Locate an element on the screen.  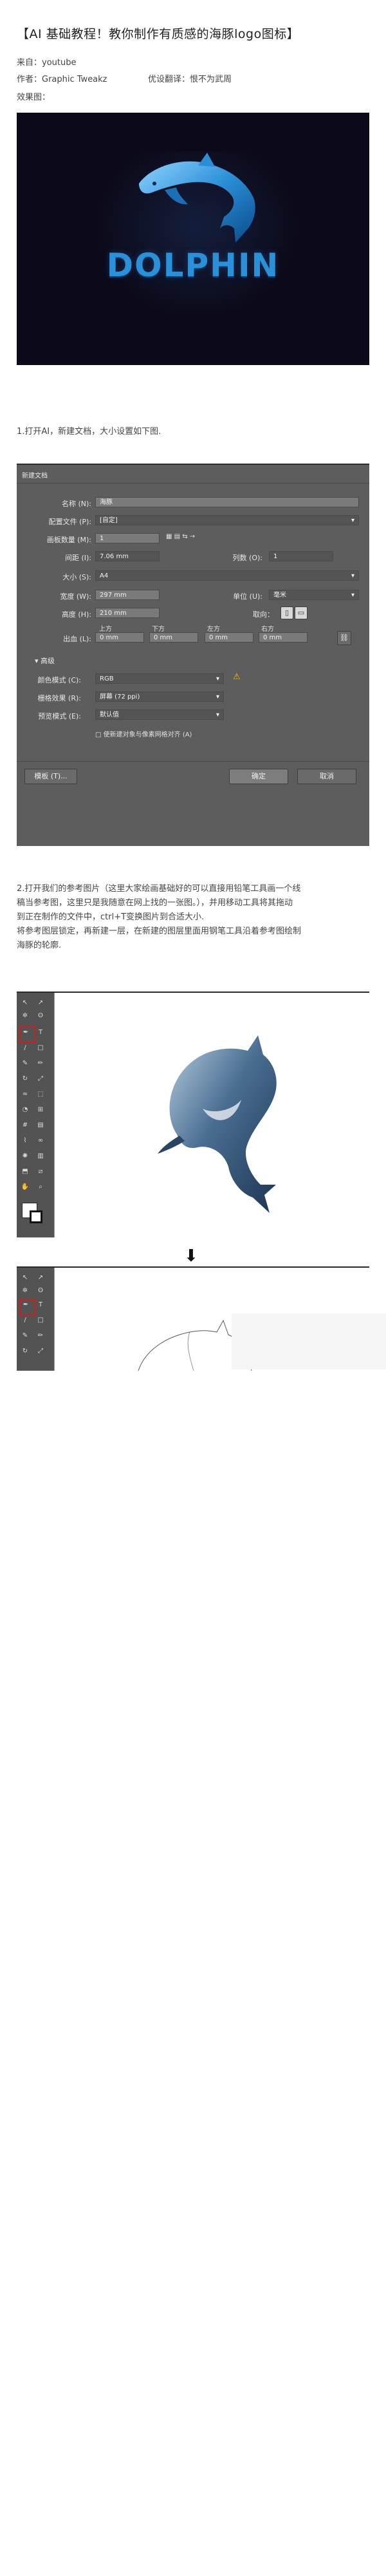
step2-line3: 到正在制作的文件中，ctrl+T变换图片到合适大小. is located at coordinates (111, 917).